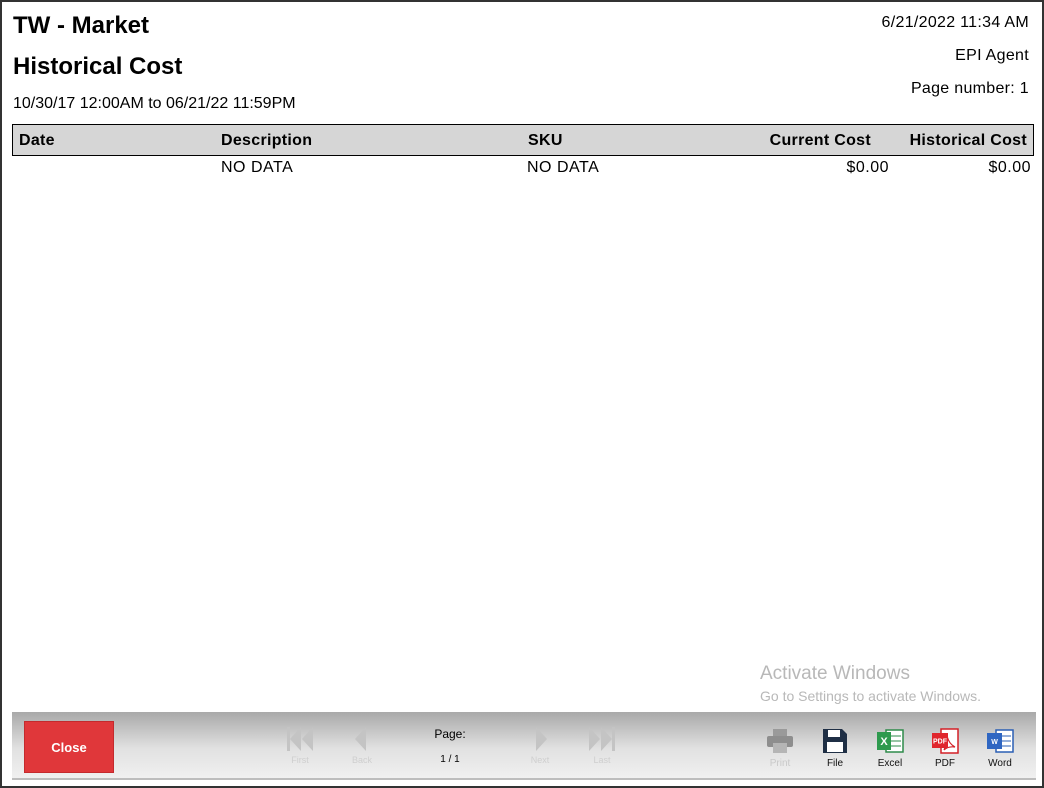 The width and height of the screenshot is (1044, 788). I want to click on previous-page-label: Back, so click(361, 760).